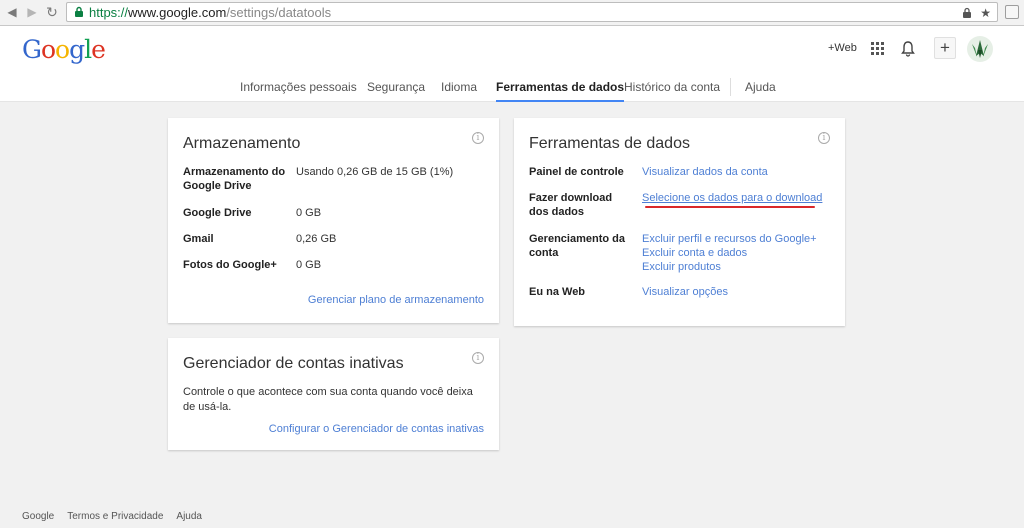  What do you see at coordinates (760, 91) in the screenshot?
I see `tab-ajuda: Ajuda` at bounding box center [760, 91].